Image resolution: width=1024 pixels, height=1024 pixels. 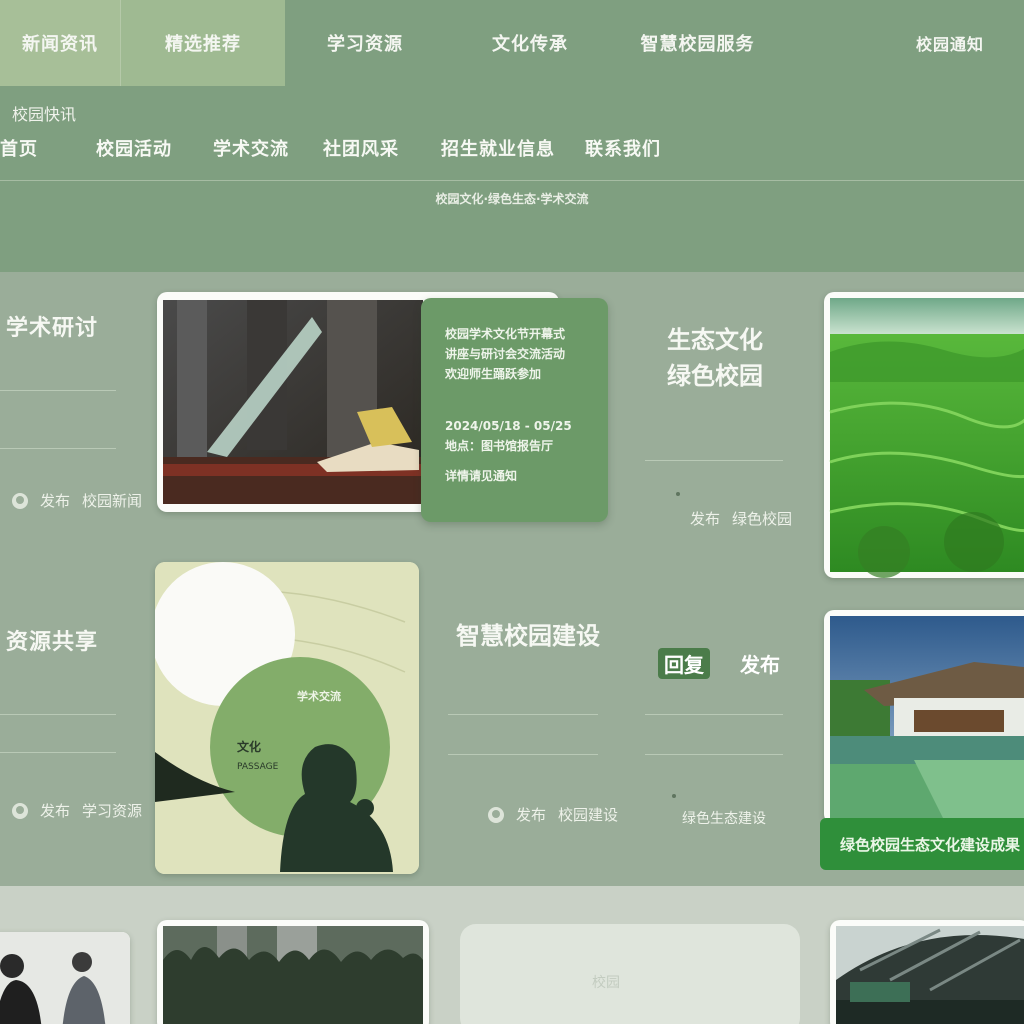 What do you see at coordinates (251, 148) in the screenshot?
I see `subnav-item-academic: 学术交流` at bounding box center [251, 148].